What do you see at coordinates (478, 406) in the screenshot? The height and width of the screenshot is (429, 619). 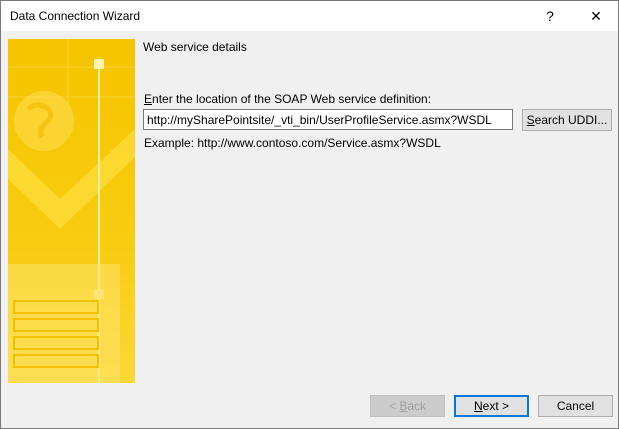 I see `next-accel: N` at bounding box center [478, 406].